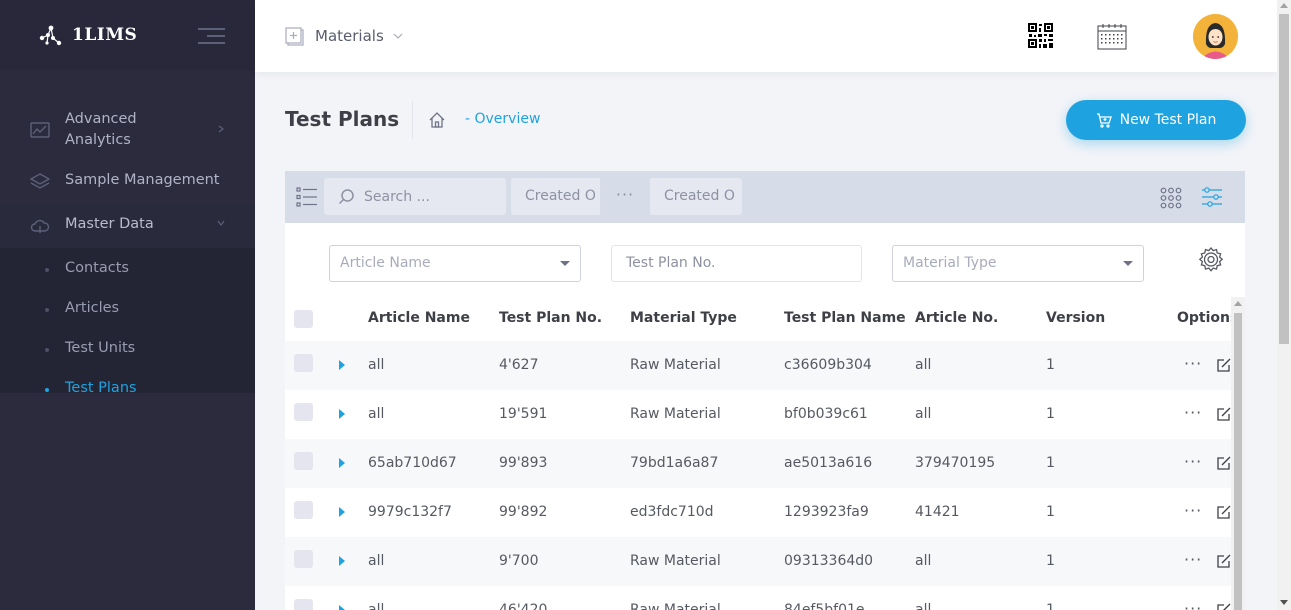 The width and height of the screenshot is (1291, 610). What do you see at coordinates (1212, 197) in the screenshot?
I see `filter-sliders-icon` at bounding box center [1212, 197].